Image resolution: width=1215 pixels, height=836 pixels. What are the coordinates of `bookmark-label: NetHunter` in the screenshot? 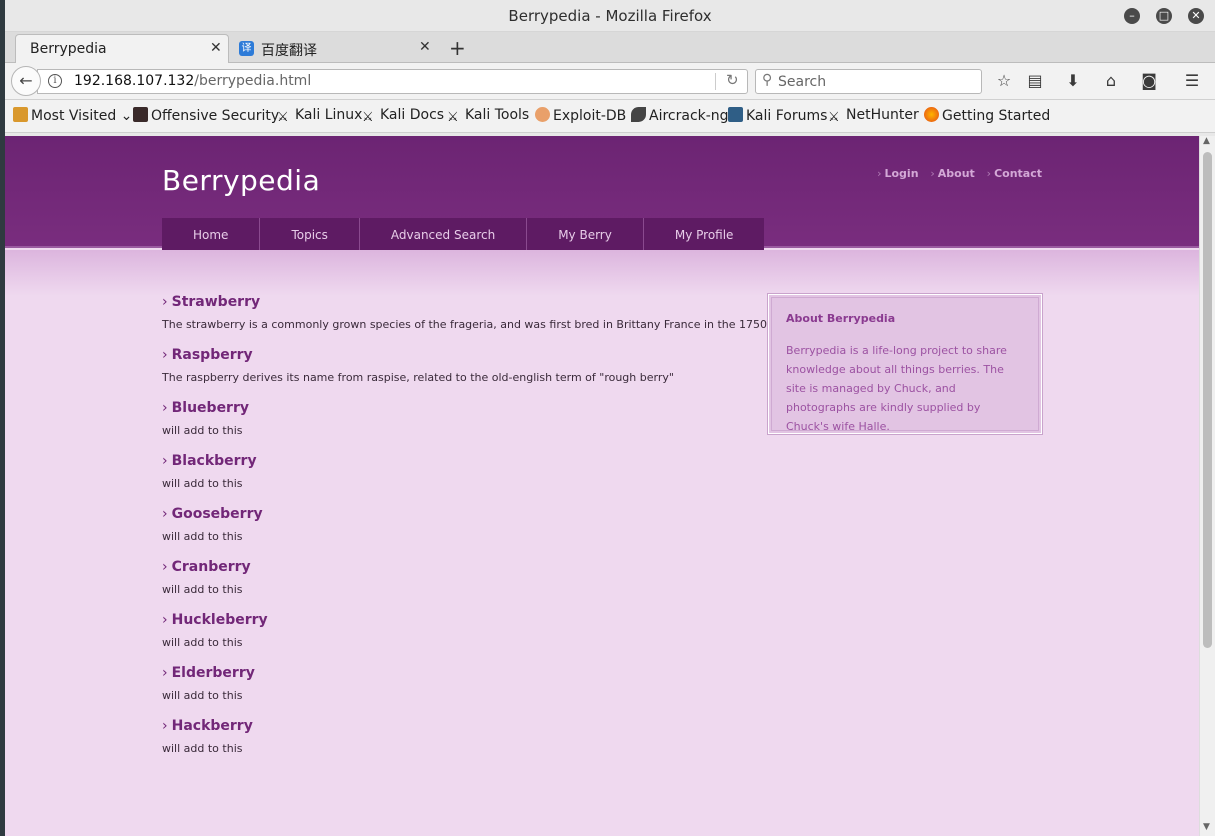 It's located at (882, 115).